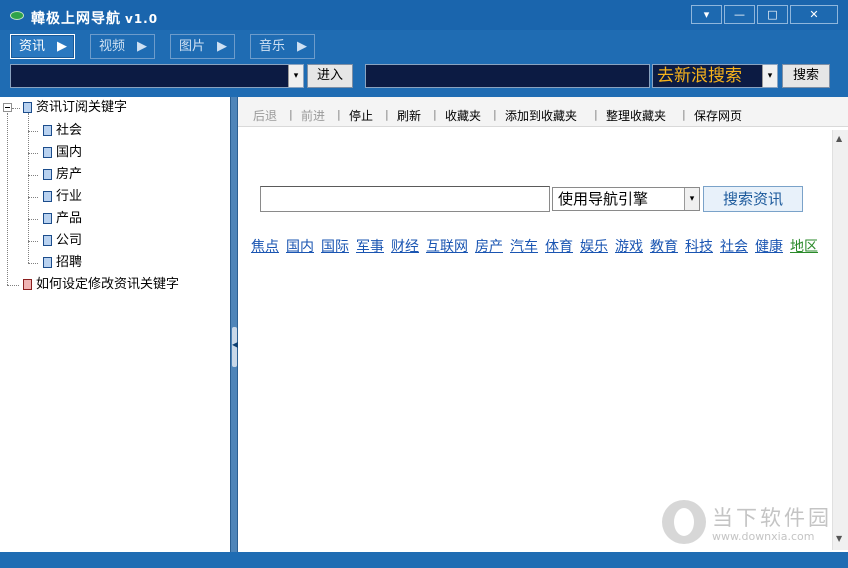 This screenshot has height=568, width=848. I want to click on tree-item-label: 产品, so click(69, 218).